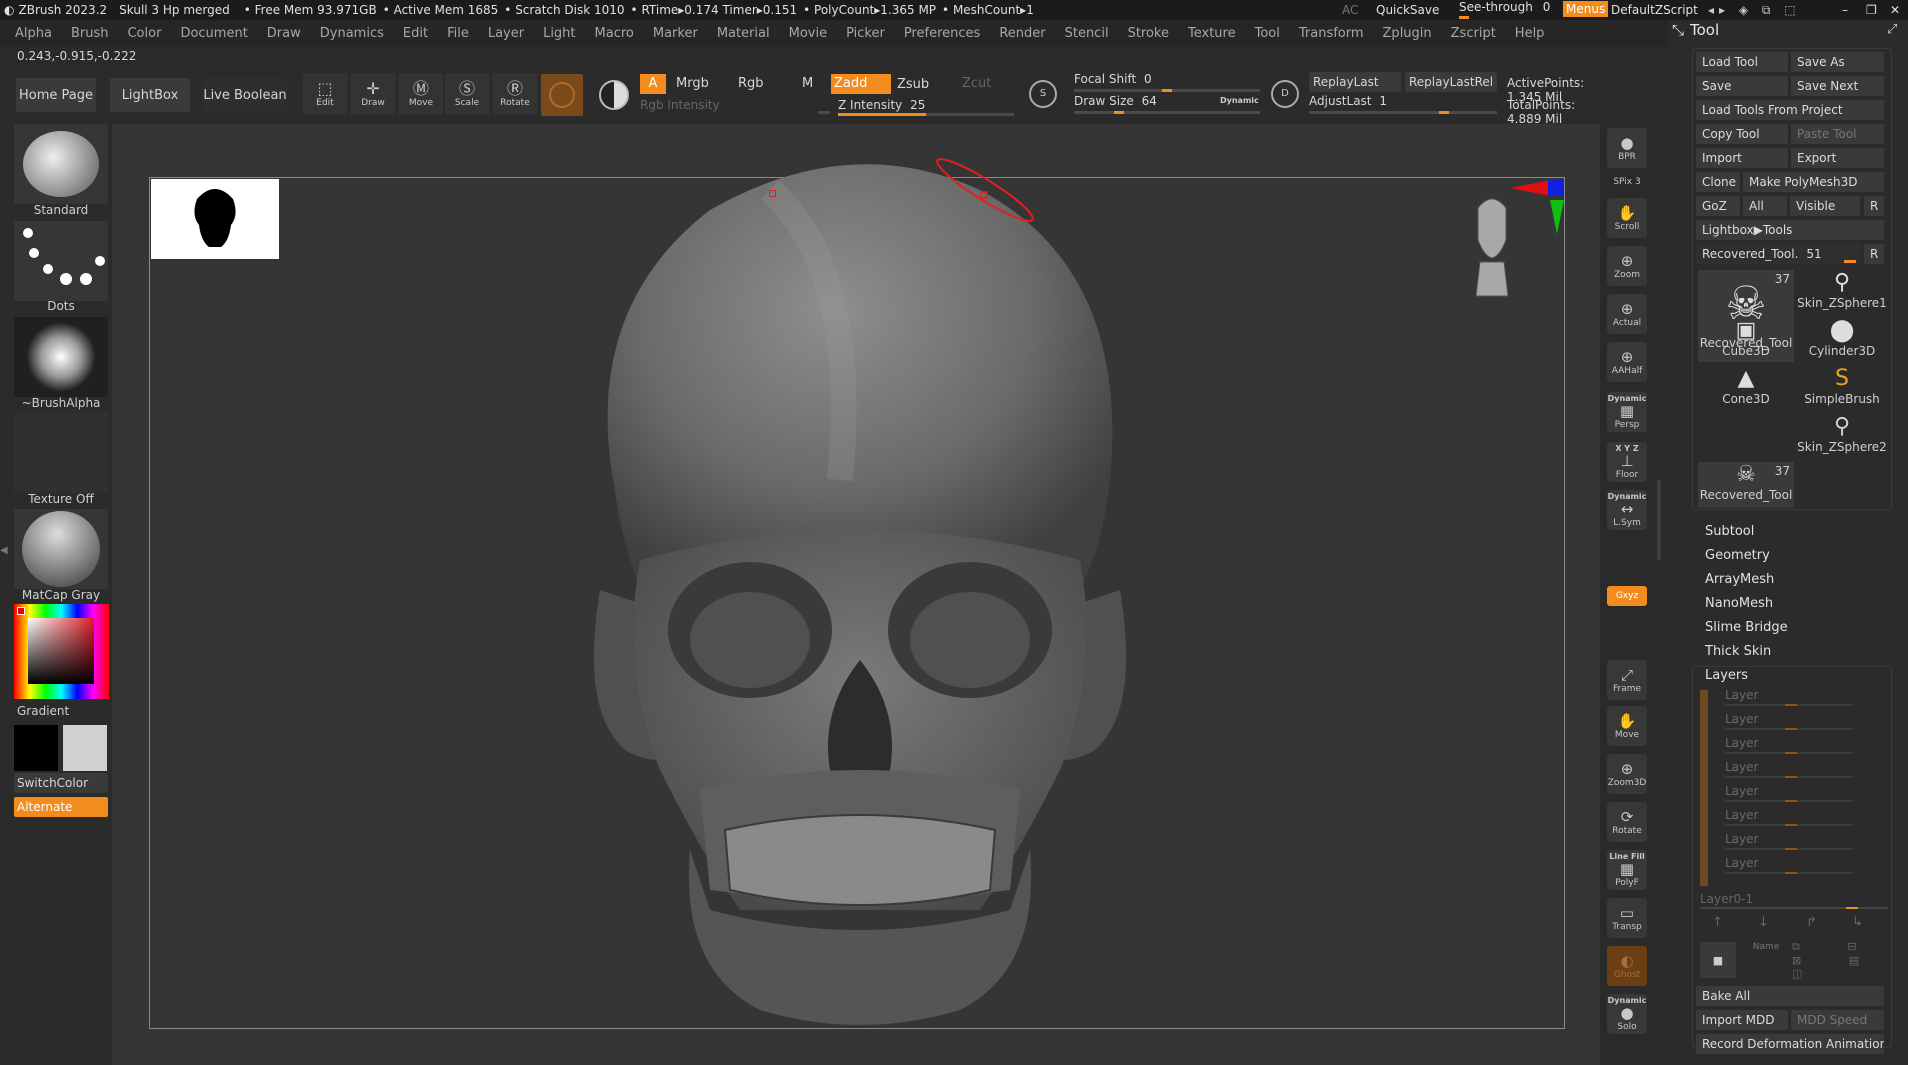  I want to click on tool-item-recovered-tool: ☠ Recovered_Tool 37, so click(1746, 485).